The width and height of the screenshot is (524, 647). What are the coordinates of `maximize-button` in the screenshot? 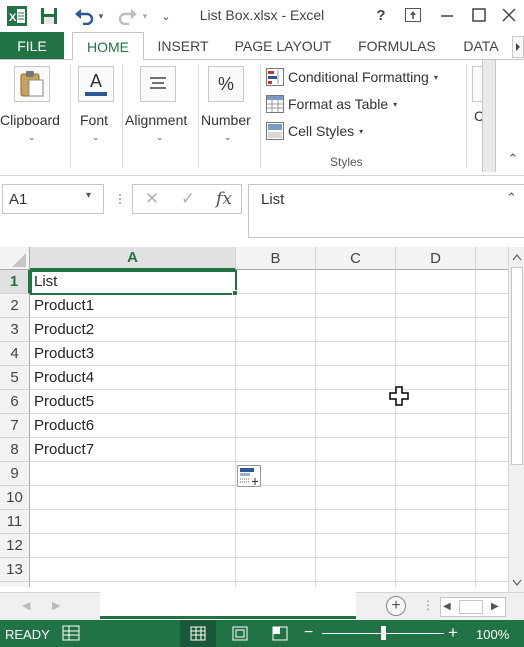 It's located at (479, 15).